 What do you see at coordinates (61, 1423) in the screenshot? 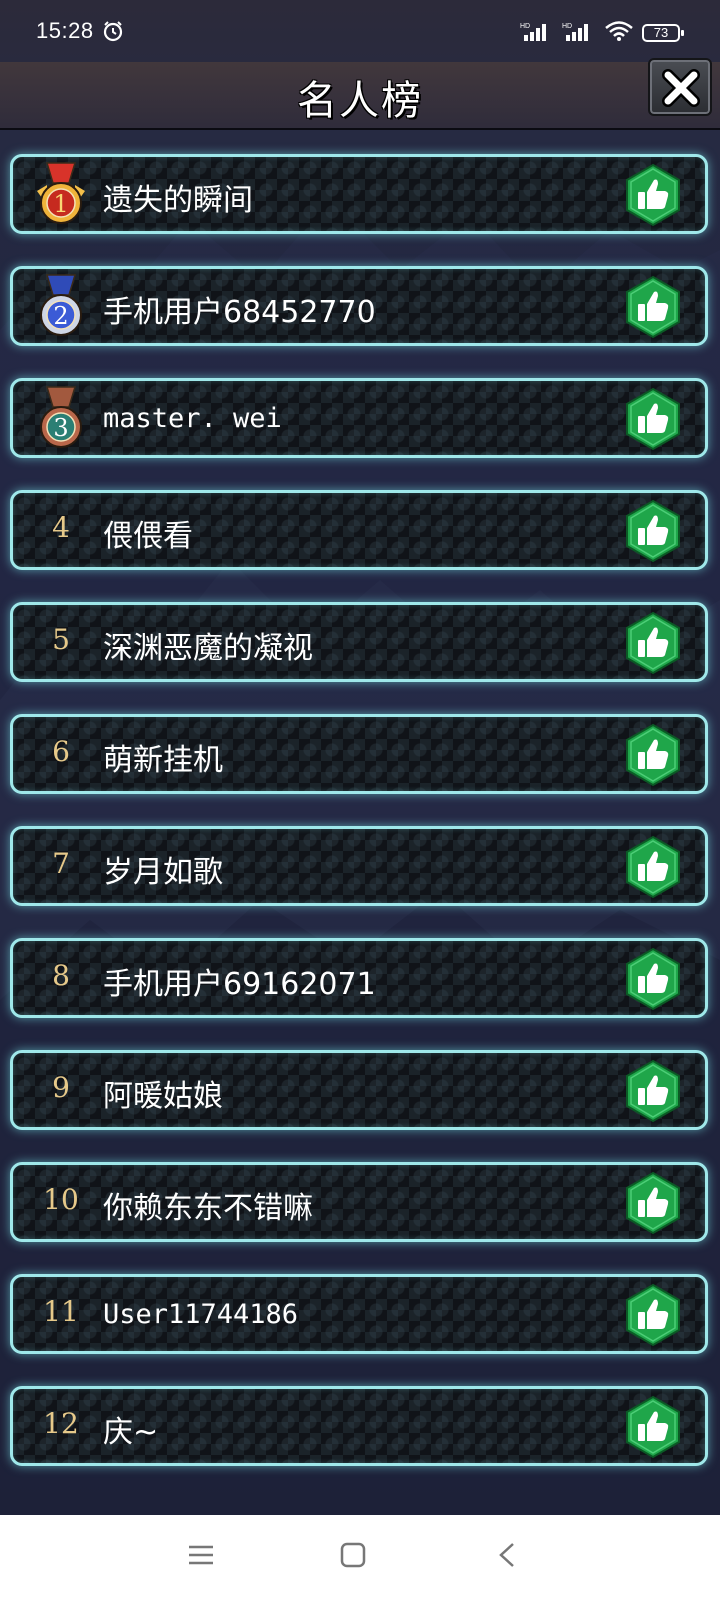
I see `rank-number: 12` at bounding box center [61, 1423].